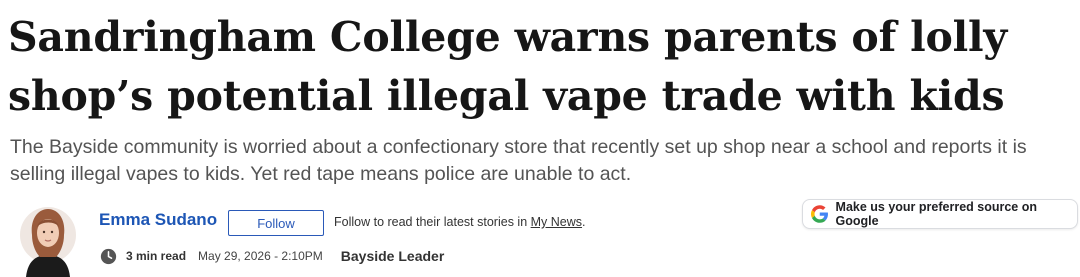 This screenshot has height=277, width=1080. I want to click on masthead-name: Bayside Leader, so click(392, 256).